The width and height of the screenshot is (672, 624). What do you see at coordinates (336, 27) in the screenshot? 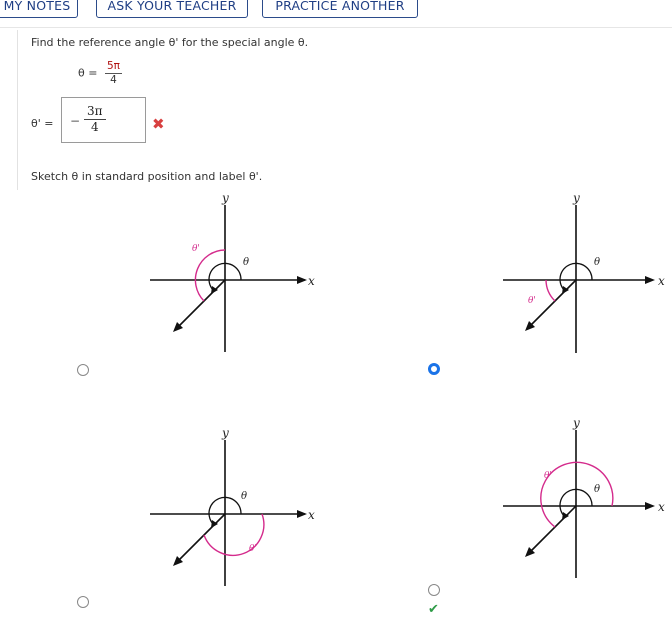
I see `toolbar-divider` at bounding box center [336, 27].